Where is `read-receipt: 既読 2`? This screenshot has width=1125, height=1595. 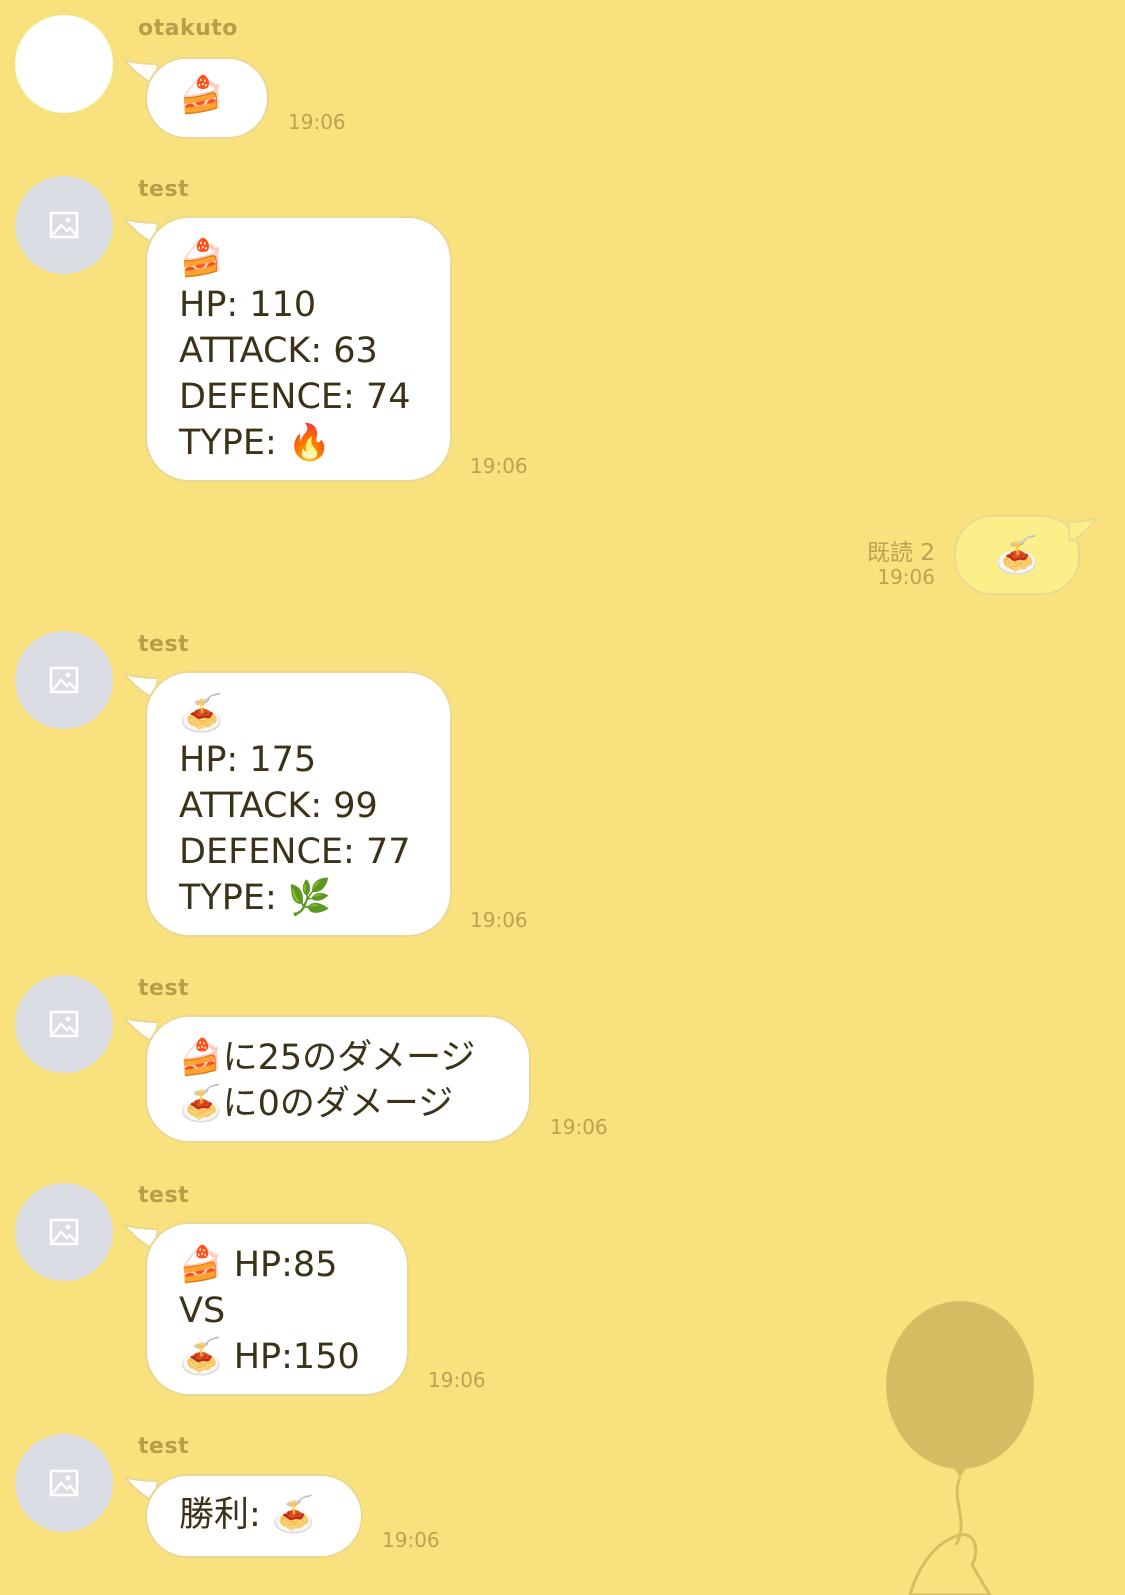
read-receipt: 既読 2 is located at coordinates (901, 553).